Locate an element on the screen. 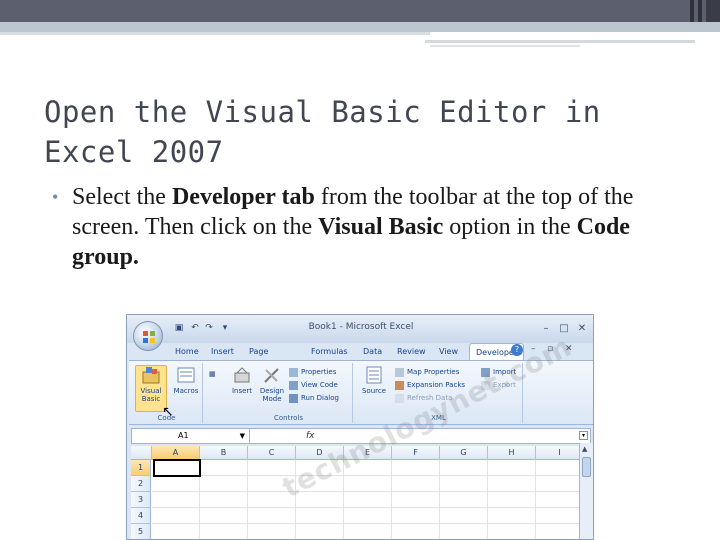 The height and width of the screenshot is (540, 720). view-code-icon is located at coordinates (293, 385).